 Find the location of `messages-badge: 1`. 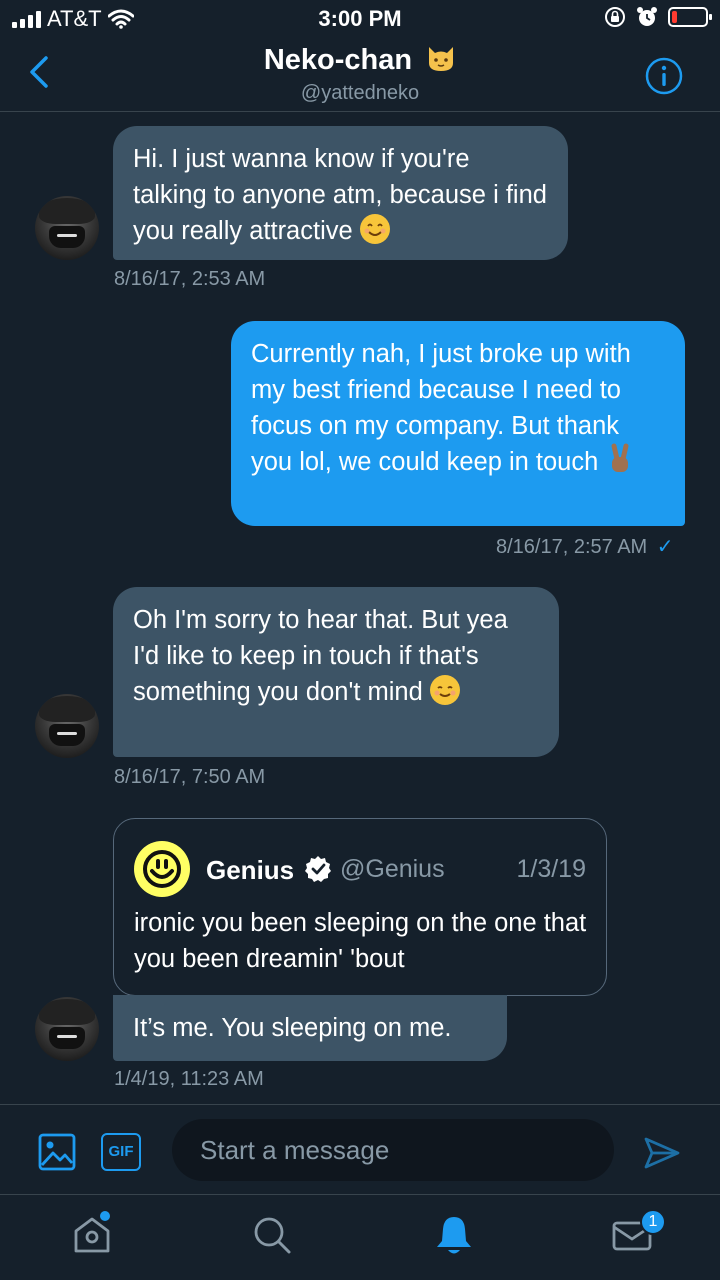

messages-badge: 1 is located at coordinates (653, 1222).